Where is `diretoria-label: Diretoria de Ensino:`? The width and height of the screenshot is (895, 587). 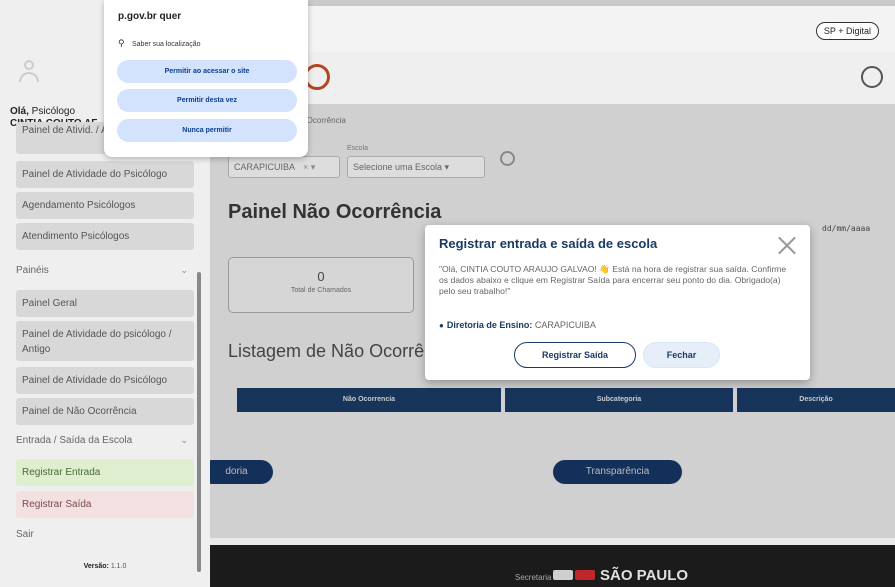 diretoria-label: Diretoria de Ensino: is located at coordinates (489, 325).